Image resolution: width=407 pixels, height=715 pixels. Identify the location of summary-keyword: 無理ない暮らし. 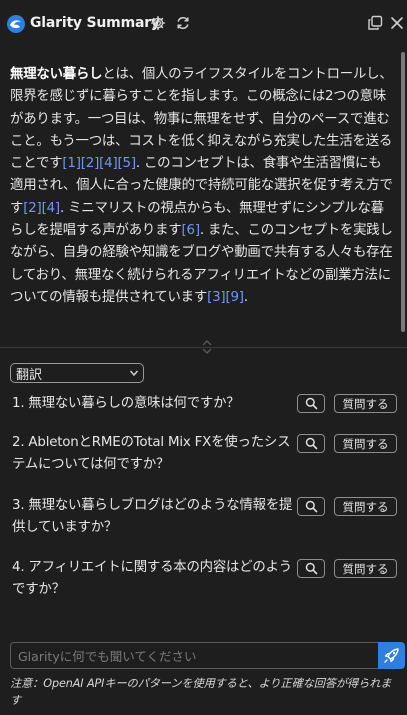
(56, 74).